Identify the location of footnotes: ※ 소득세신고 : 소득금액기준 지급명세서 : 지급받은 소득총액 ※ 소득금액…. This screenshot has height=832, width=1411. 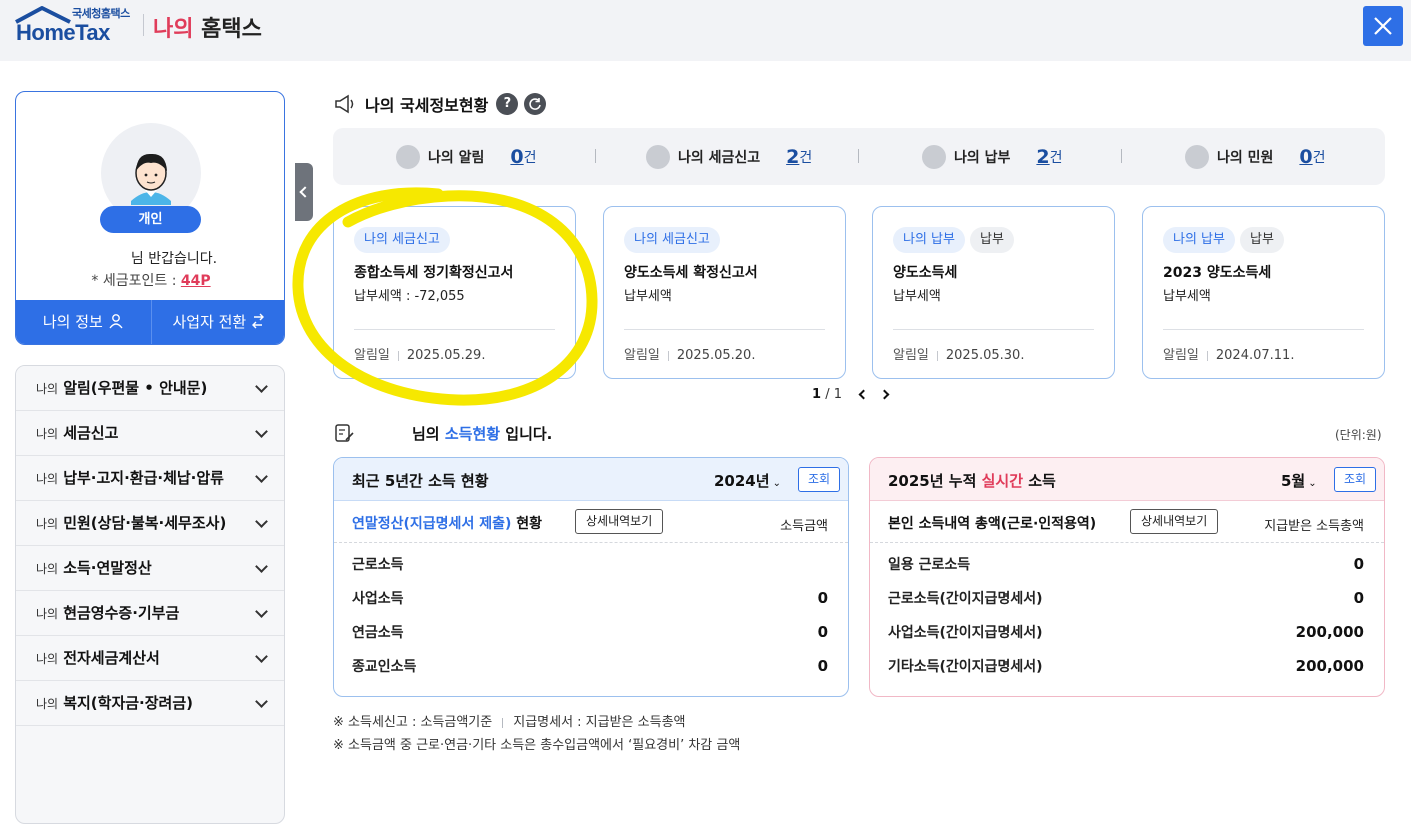
(536, 734).